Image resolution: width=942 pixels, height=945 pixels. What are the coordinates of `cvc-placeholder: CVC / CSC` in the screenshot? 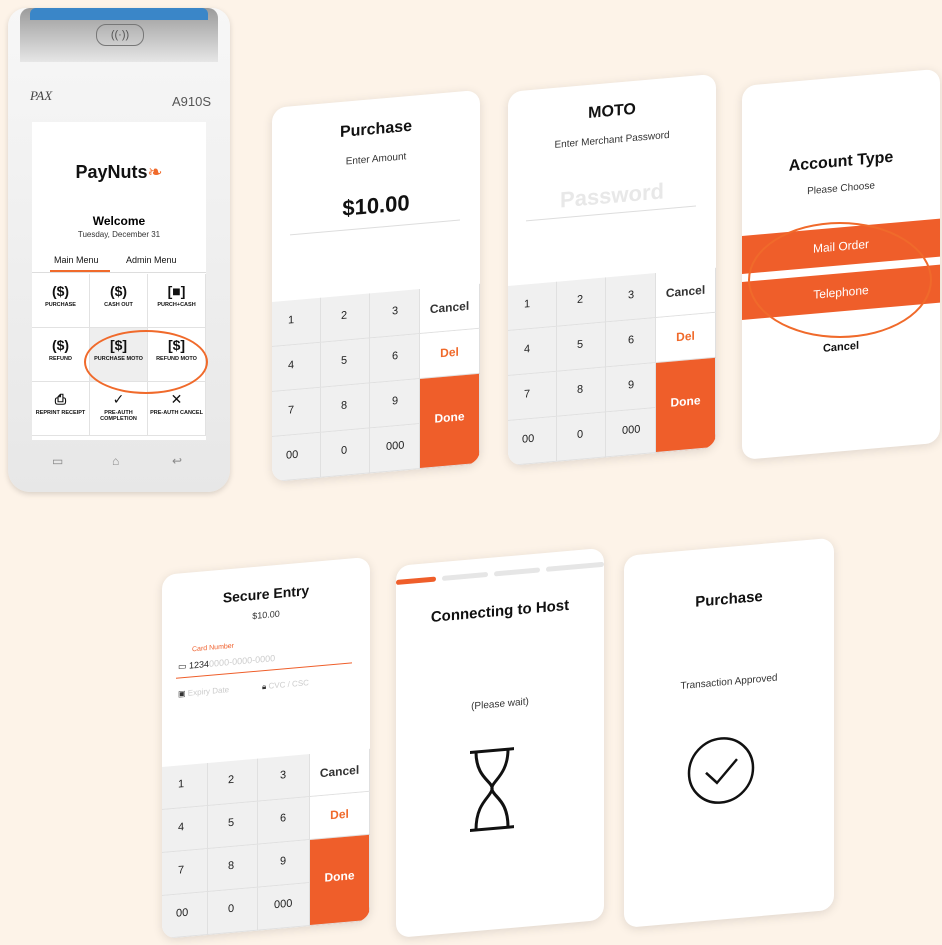 It's located at (288, 684).